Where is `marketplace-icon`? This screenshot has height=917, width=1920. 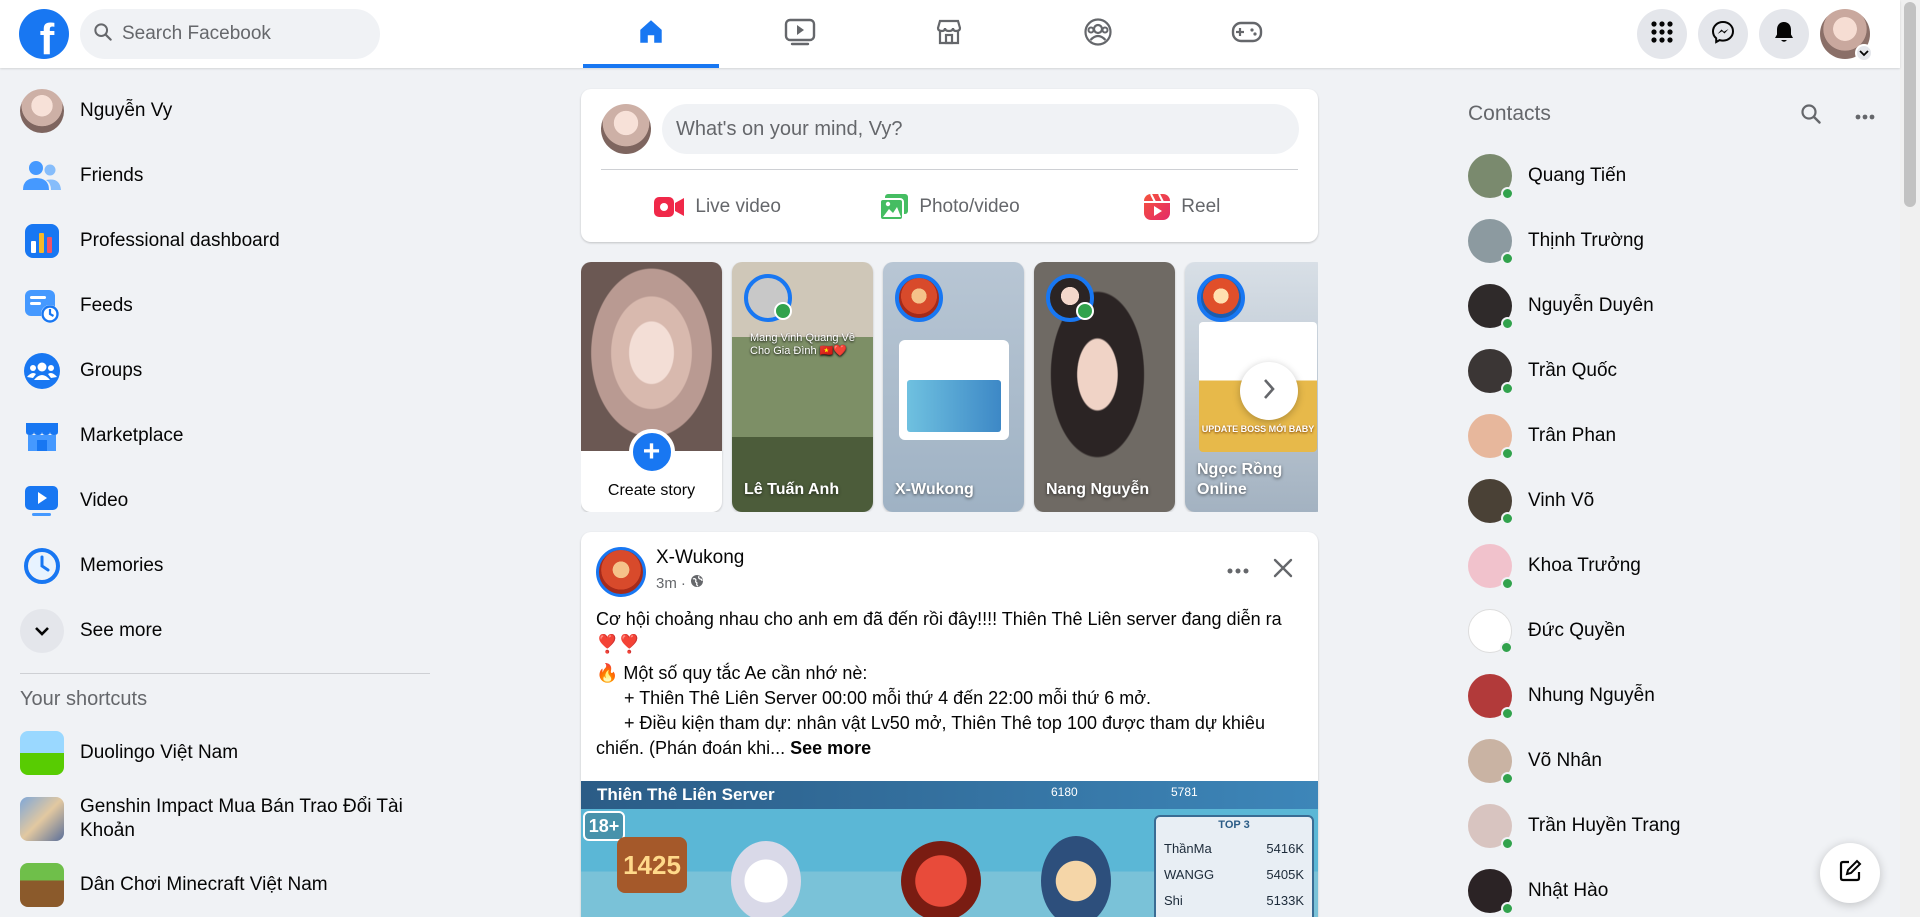 marketplace-icon is located at coordinates (949, 34).